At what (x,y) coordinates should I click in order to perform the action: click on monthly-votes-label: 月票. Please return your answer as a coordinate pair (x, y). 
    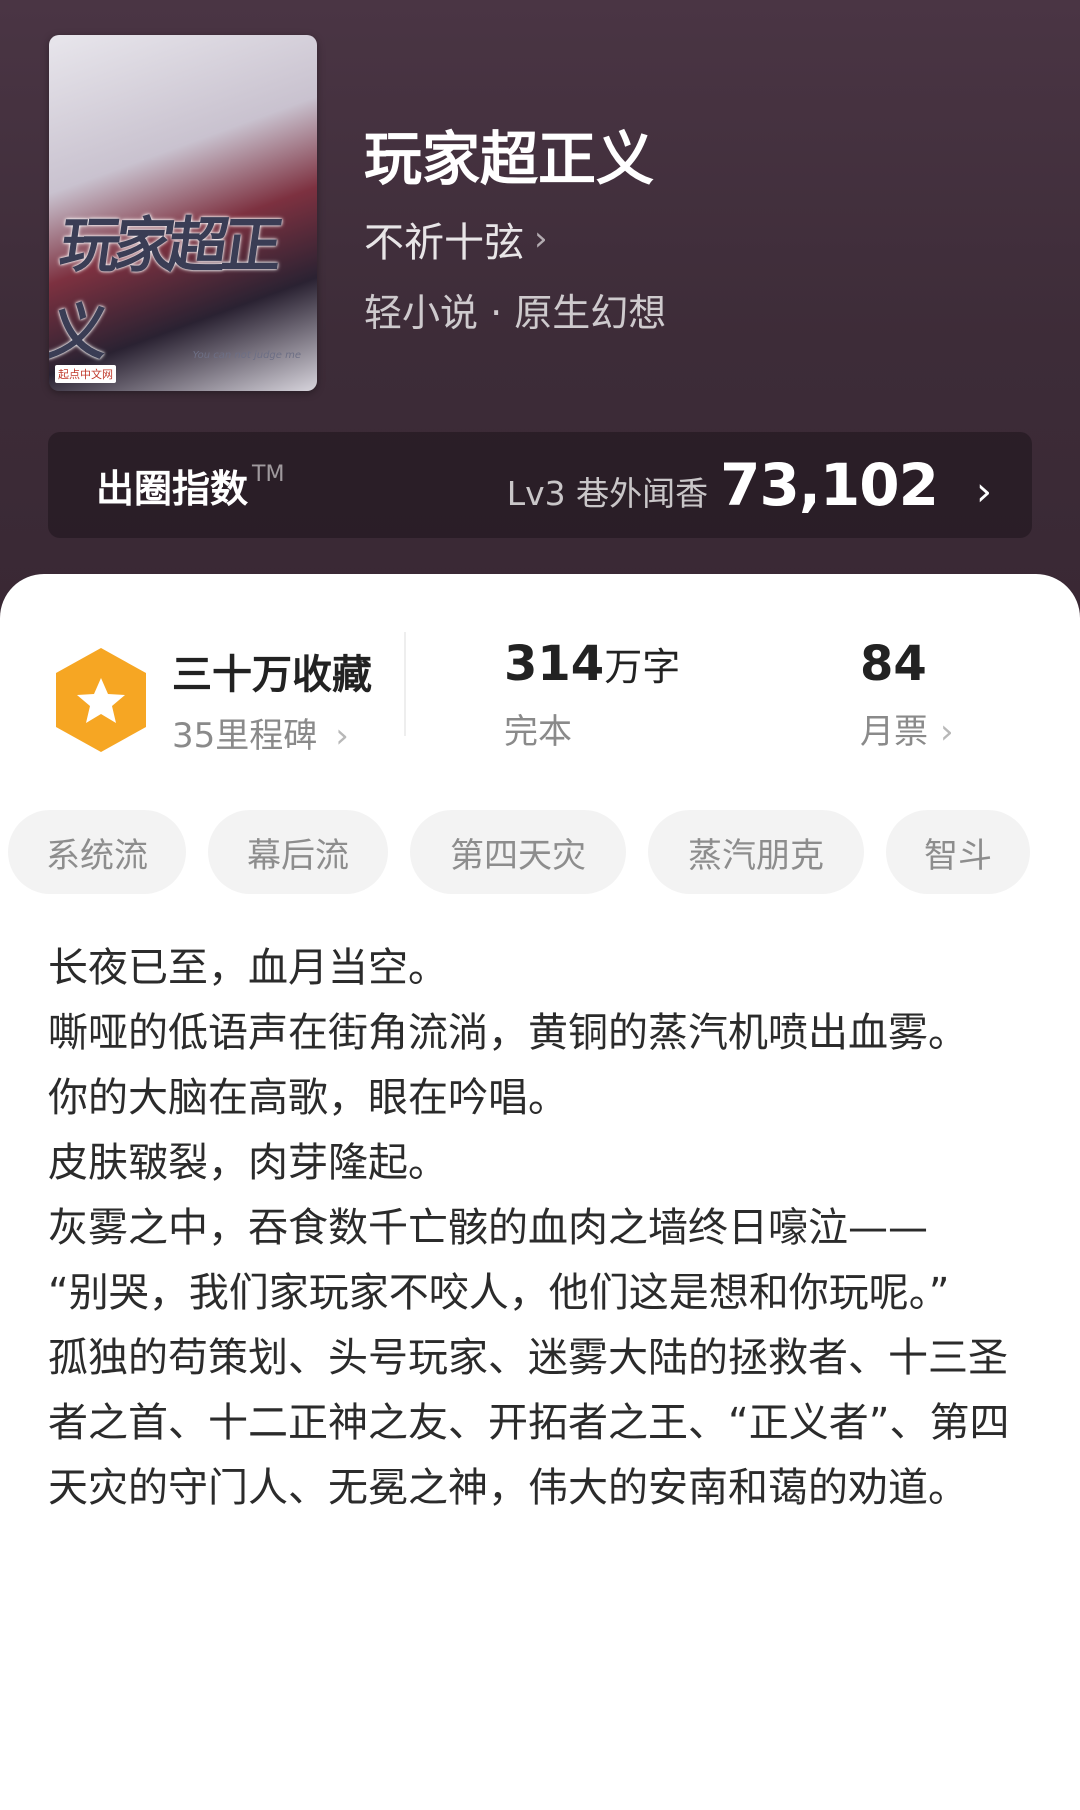
    Looking at the image, I should click on (894, 732).